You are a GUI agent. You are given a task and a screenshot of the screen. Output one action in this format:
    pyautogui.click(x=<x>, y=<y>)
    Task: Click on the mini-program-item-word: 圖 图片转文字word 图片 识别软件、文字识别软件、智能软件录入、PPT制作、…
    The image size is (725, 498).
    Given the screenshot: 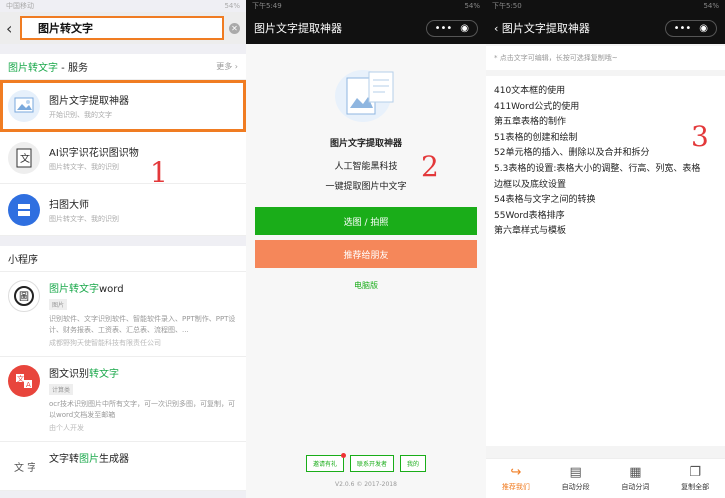 What is the action you would take?
    pyautogui.click(x=123, y=314)
    